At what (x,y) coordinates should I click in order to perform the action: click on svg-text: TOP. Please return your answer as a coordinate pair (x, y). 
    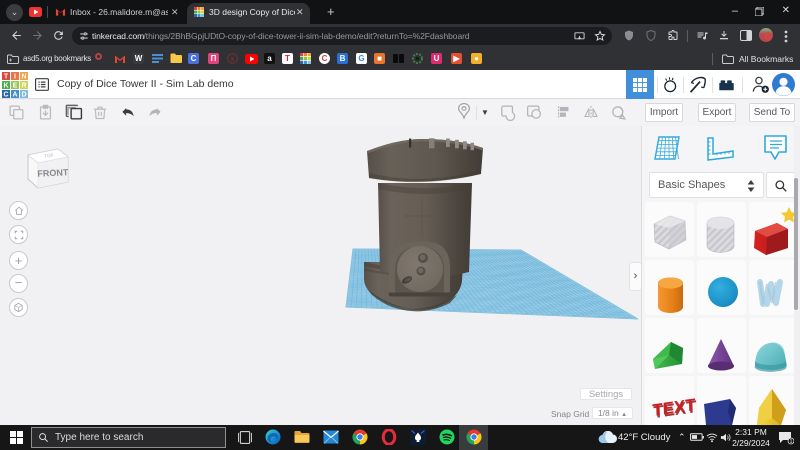
    Looking at the image, I should click on (49, 156).